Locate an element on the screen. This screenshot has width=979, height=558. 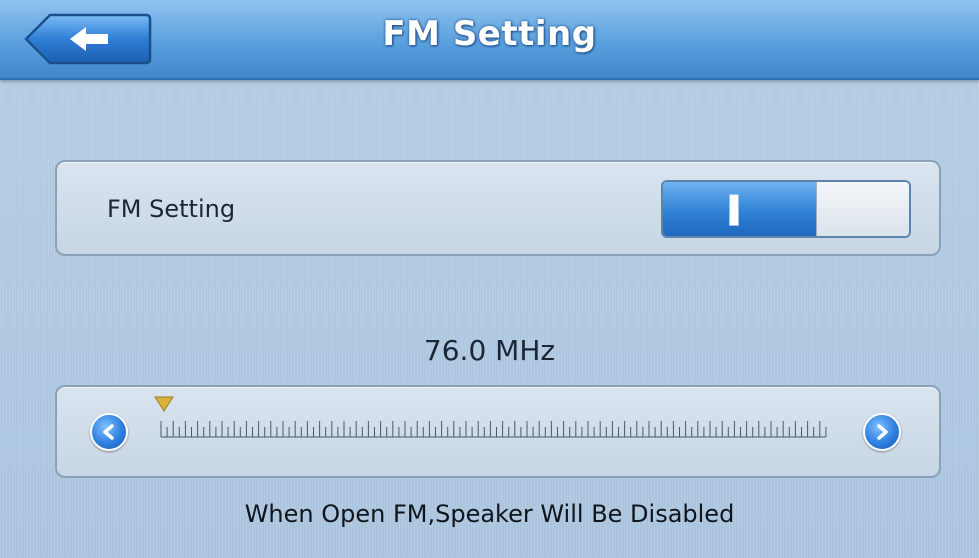
speaker-warning-note: When Open FM,Speaker Will Be Disabled is located at coordinates (489, 514).